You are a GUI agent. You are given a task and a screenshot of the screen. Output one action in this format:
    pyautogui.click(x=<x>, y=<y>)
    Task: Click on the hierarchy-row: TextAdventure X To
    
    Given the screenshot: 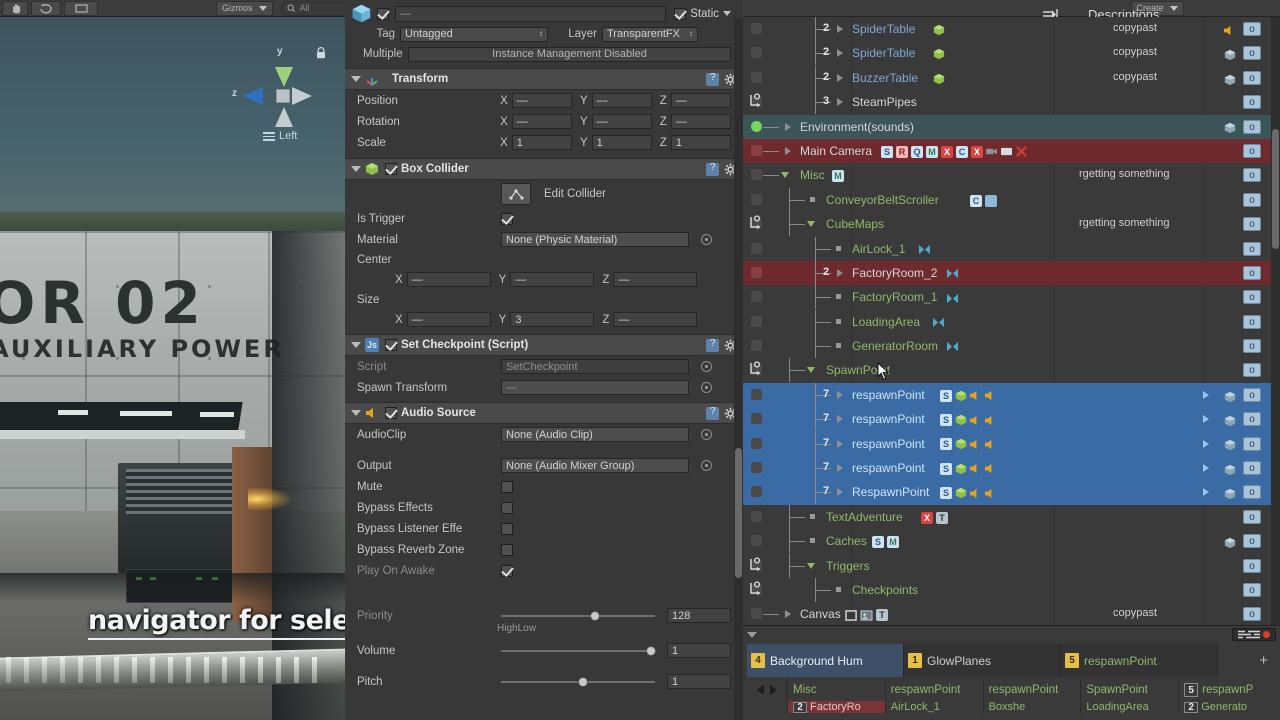 What is the action you would take?
    pyautogui.click(x=1011, y=516)
    